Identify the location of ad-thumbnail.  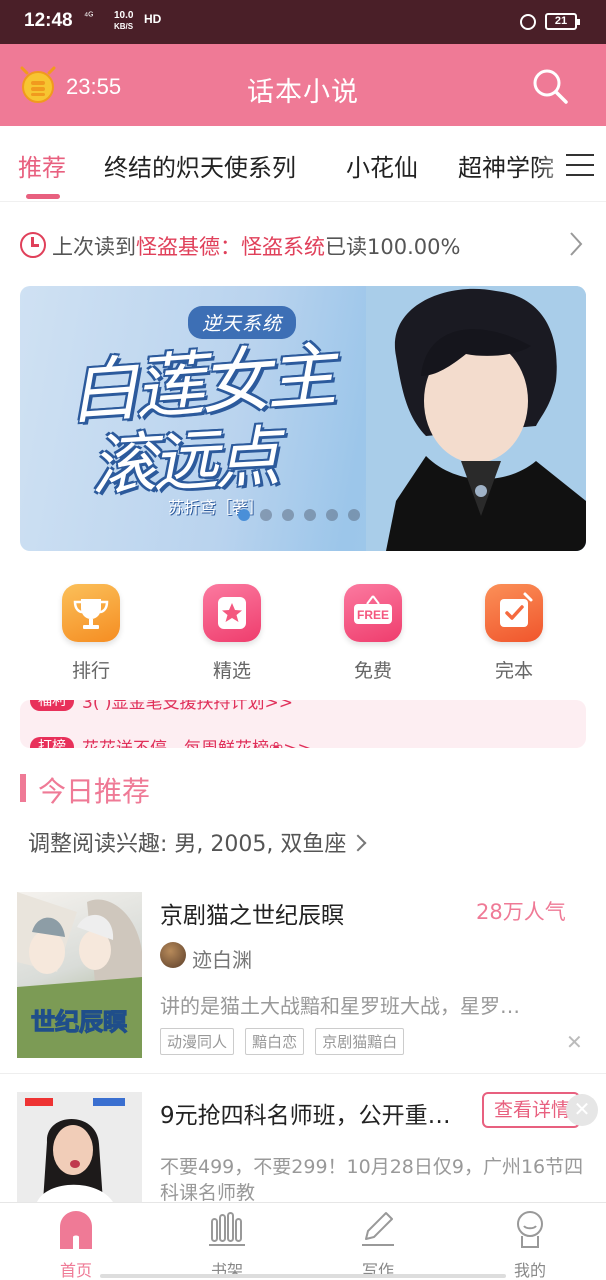
(79, 1147).